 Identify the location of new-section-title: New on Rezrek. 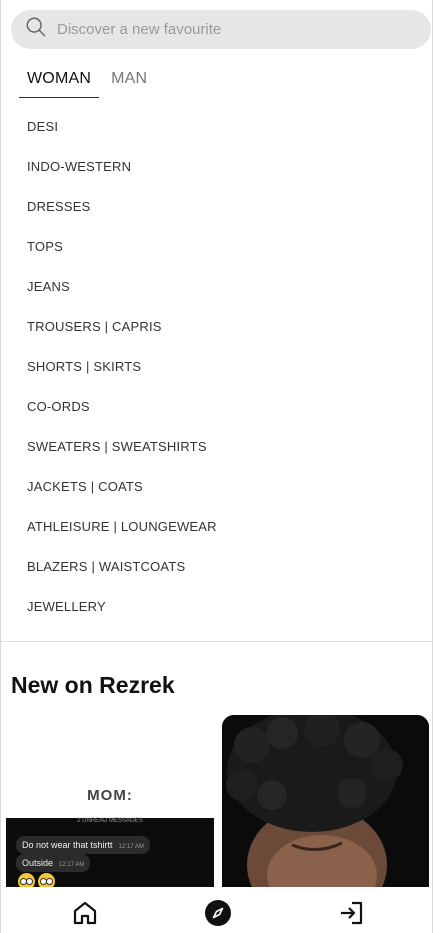
(93, 685).